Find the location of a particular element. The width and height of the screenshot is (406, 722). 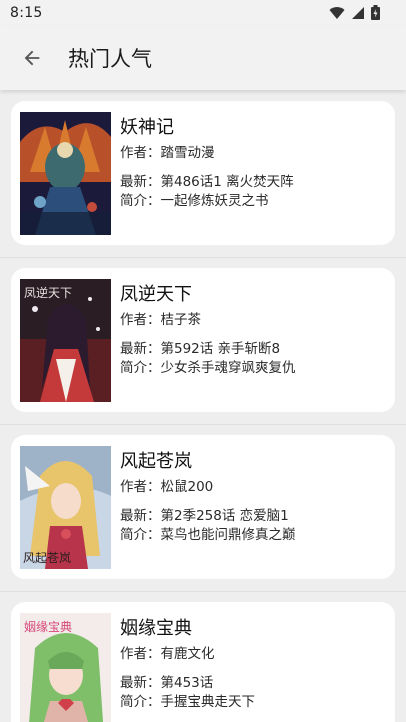

comic-title: 姻缘宝典 is located at coordinates (156, 628).